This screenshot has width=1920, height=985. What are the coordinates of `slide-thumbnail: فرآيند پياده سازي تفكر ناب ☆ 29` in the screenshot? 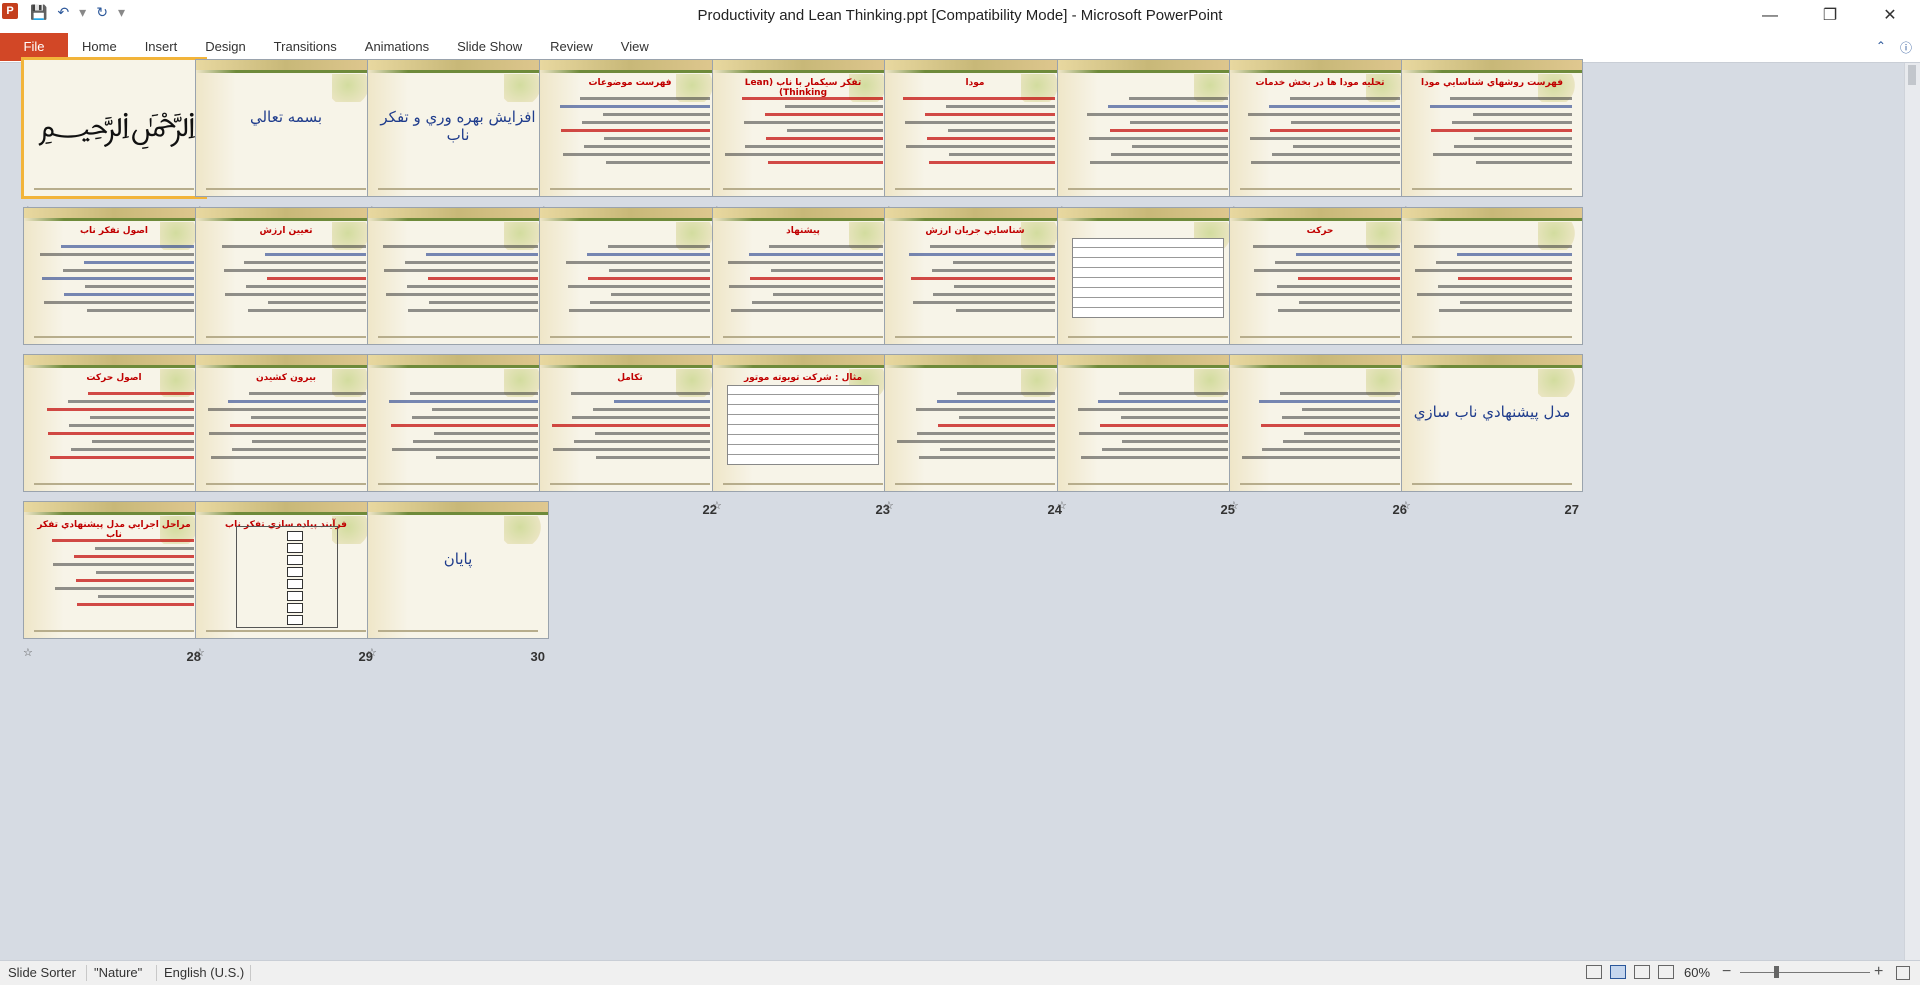 It's located at (287, 582).